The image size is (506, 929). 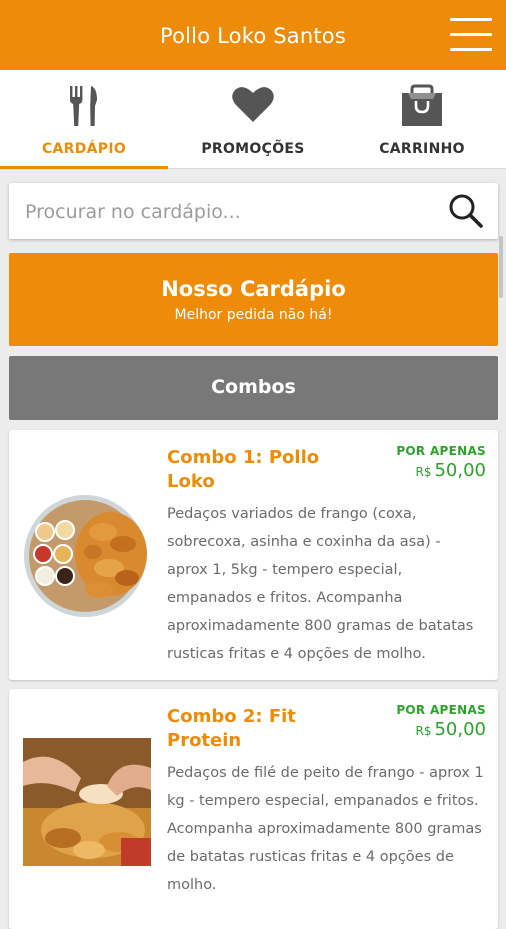 What do you see at coordinates (84, 149) in the screenshot?
I see `tab-cardapio-label: CARDÁPIO` at bounding box center [84, 149].